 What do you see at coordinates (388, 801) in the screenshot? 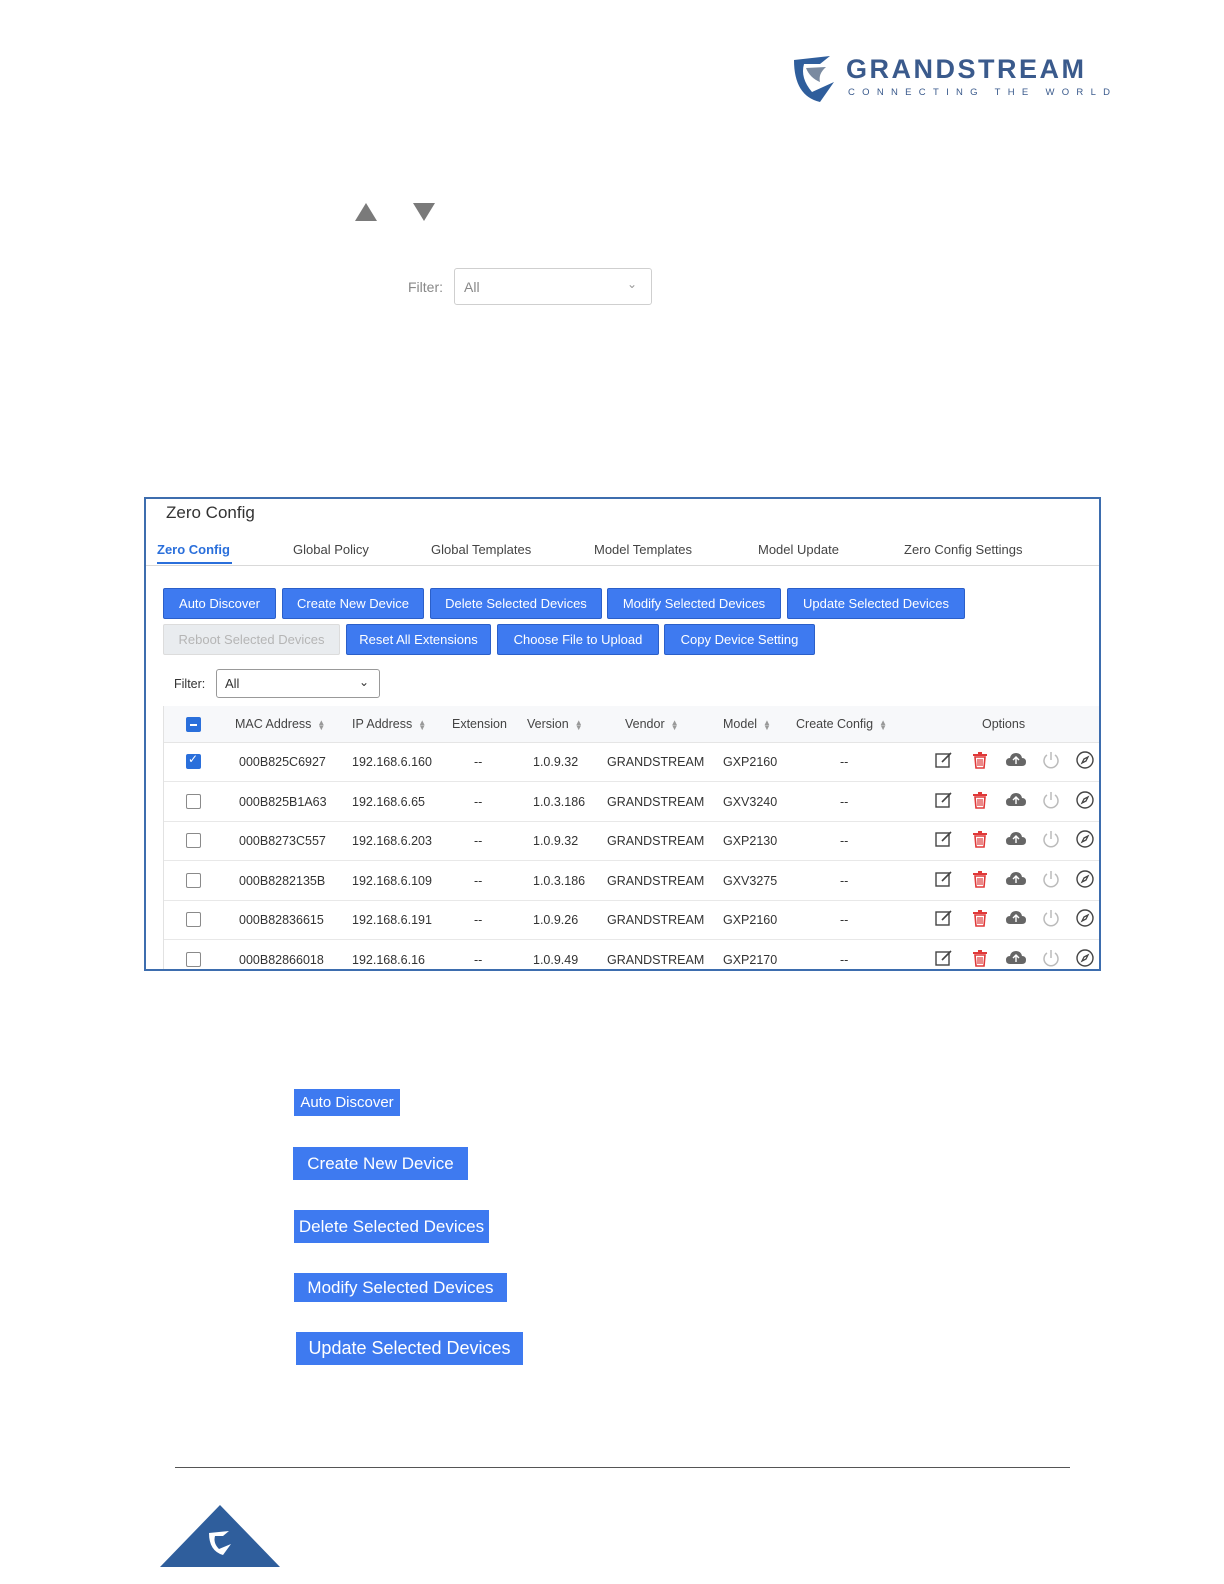
I see `cell-ip: 192.168.6.65` at bounding box center [388, 801].